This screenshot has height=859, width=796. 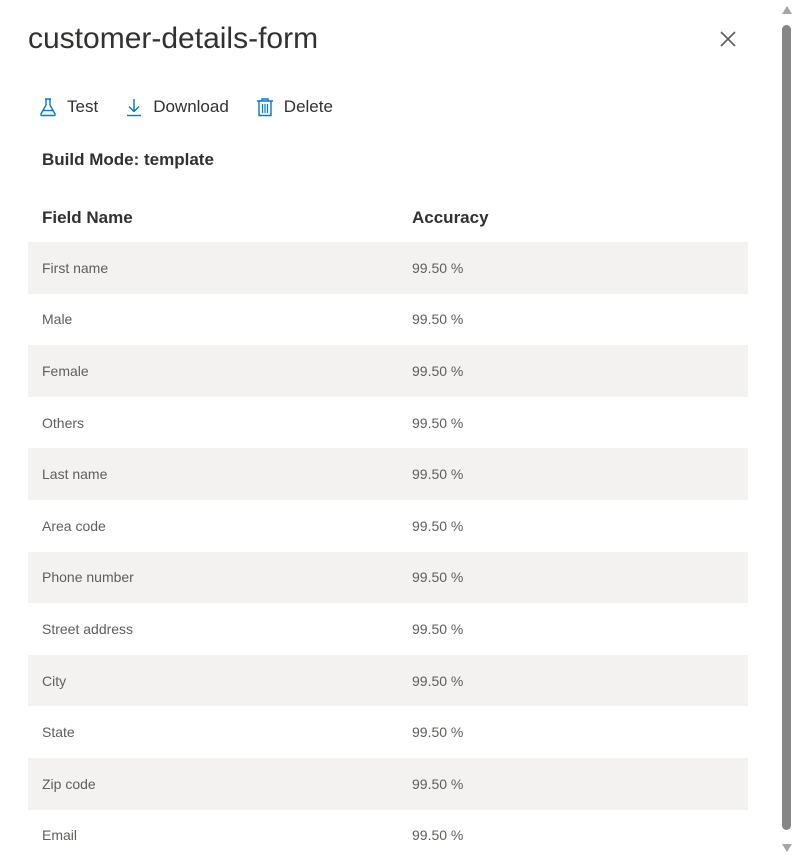 What do you see at coordinates (388, 680) in the screenshot?
I see `table-row: City 99.50 %` at bounding box center [388, 680].